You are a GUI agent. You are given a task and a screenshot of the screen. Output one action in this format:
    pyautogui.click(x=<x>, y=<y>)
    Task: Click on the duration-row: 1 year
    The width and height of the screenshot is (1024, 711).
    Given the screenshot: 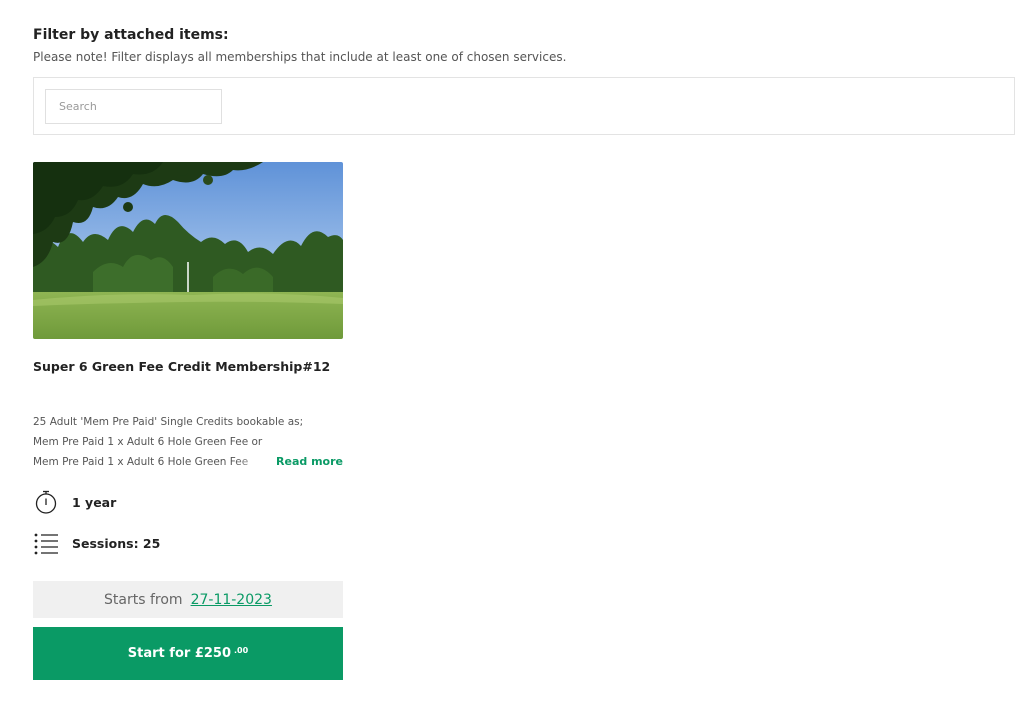 What is the action you would take?
    pyautogui.click(x=74, y=502)
    